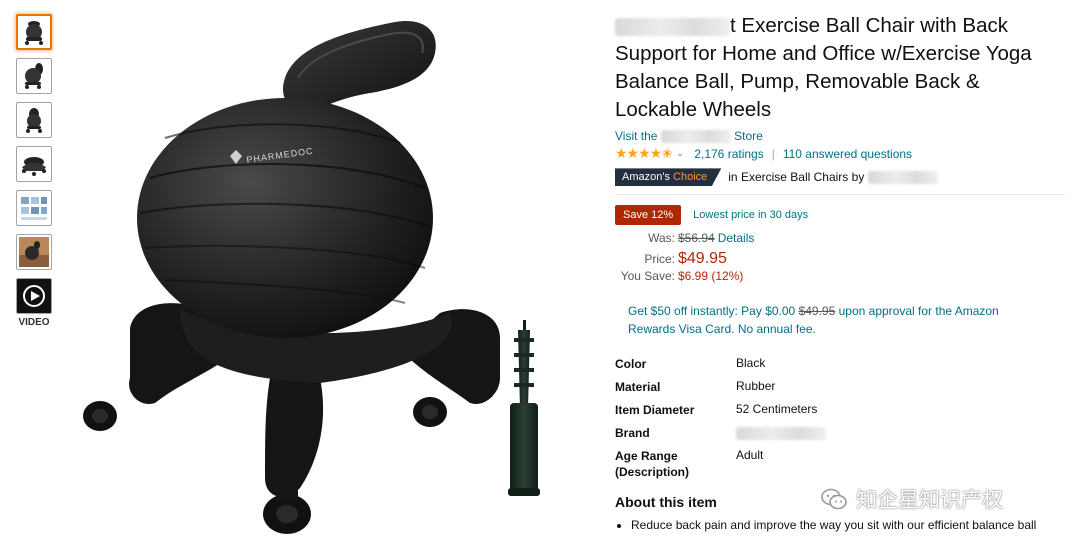  Describe the element at coordinates (833, 177) in the screenshot. I see `choice-category-text: in Exercise Ball Chairs by` at that location.